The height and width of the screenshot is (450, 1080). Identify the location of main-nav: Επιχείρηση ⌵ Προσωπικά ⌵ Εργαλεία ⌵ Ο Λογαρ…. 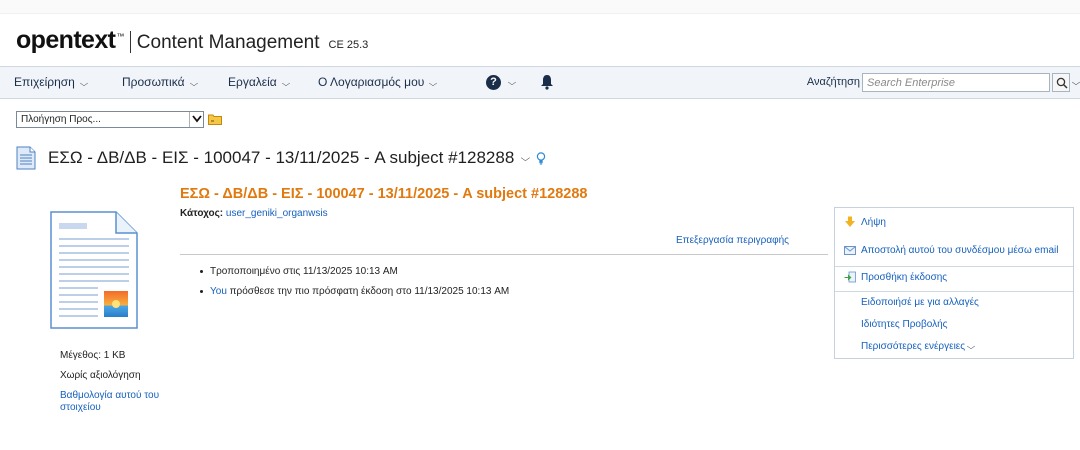
(540, 82).